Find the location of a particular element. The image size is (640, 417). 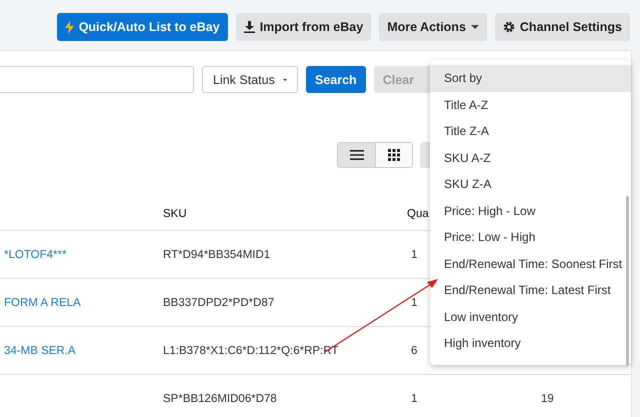

listing-title-link: *LOTOF4*** is located at coordinates (33, 254).